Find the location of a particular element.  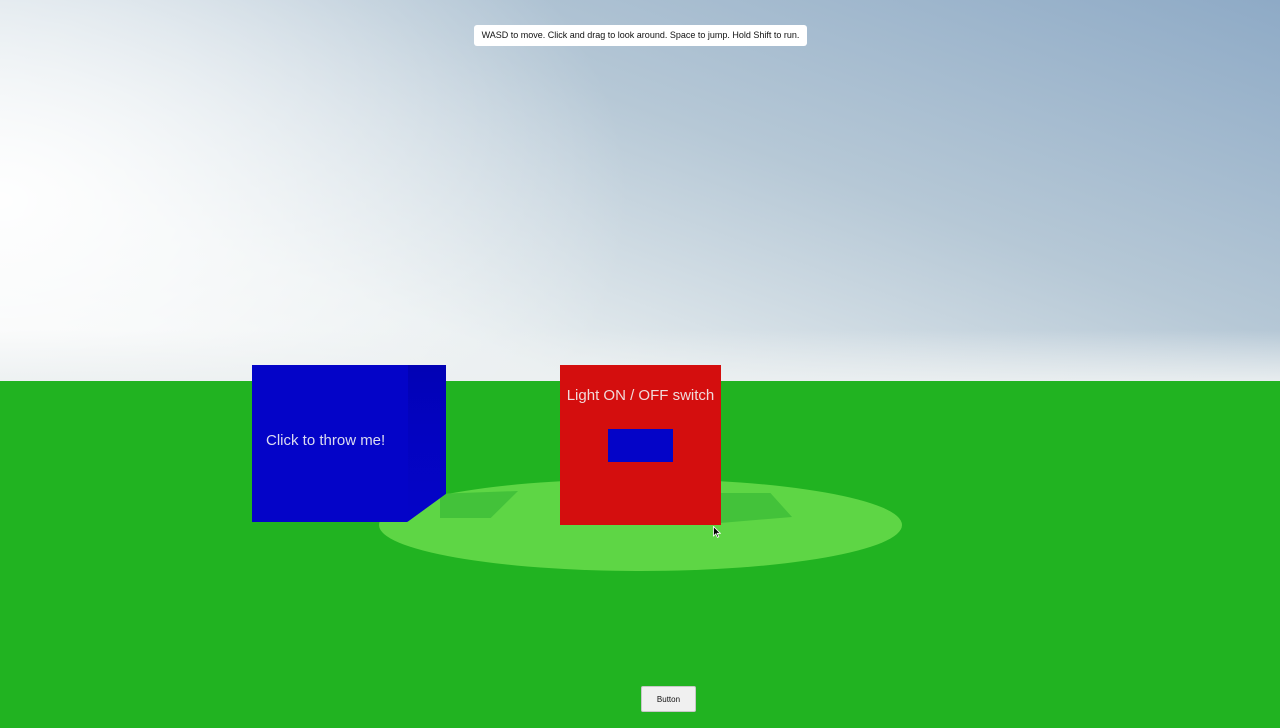

light-switch-toggle is located at coordinates (640, 445).